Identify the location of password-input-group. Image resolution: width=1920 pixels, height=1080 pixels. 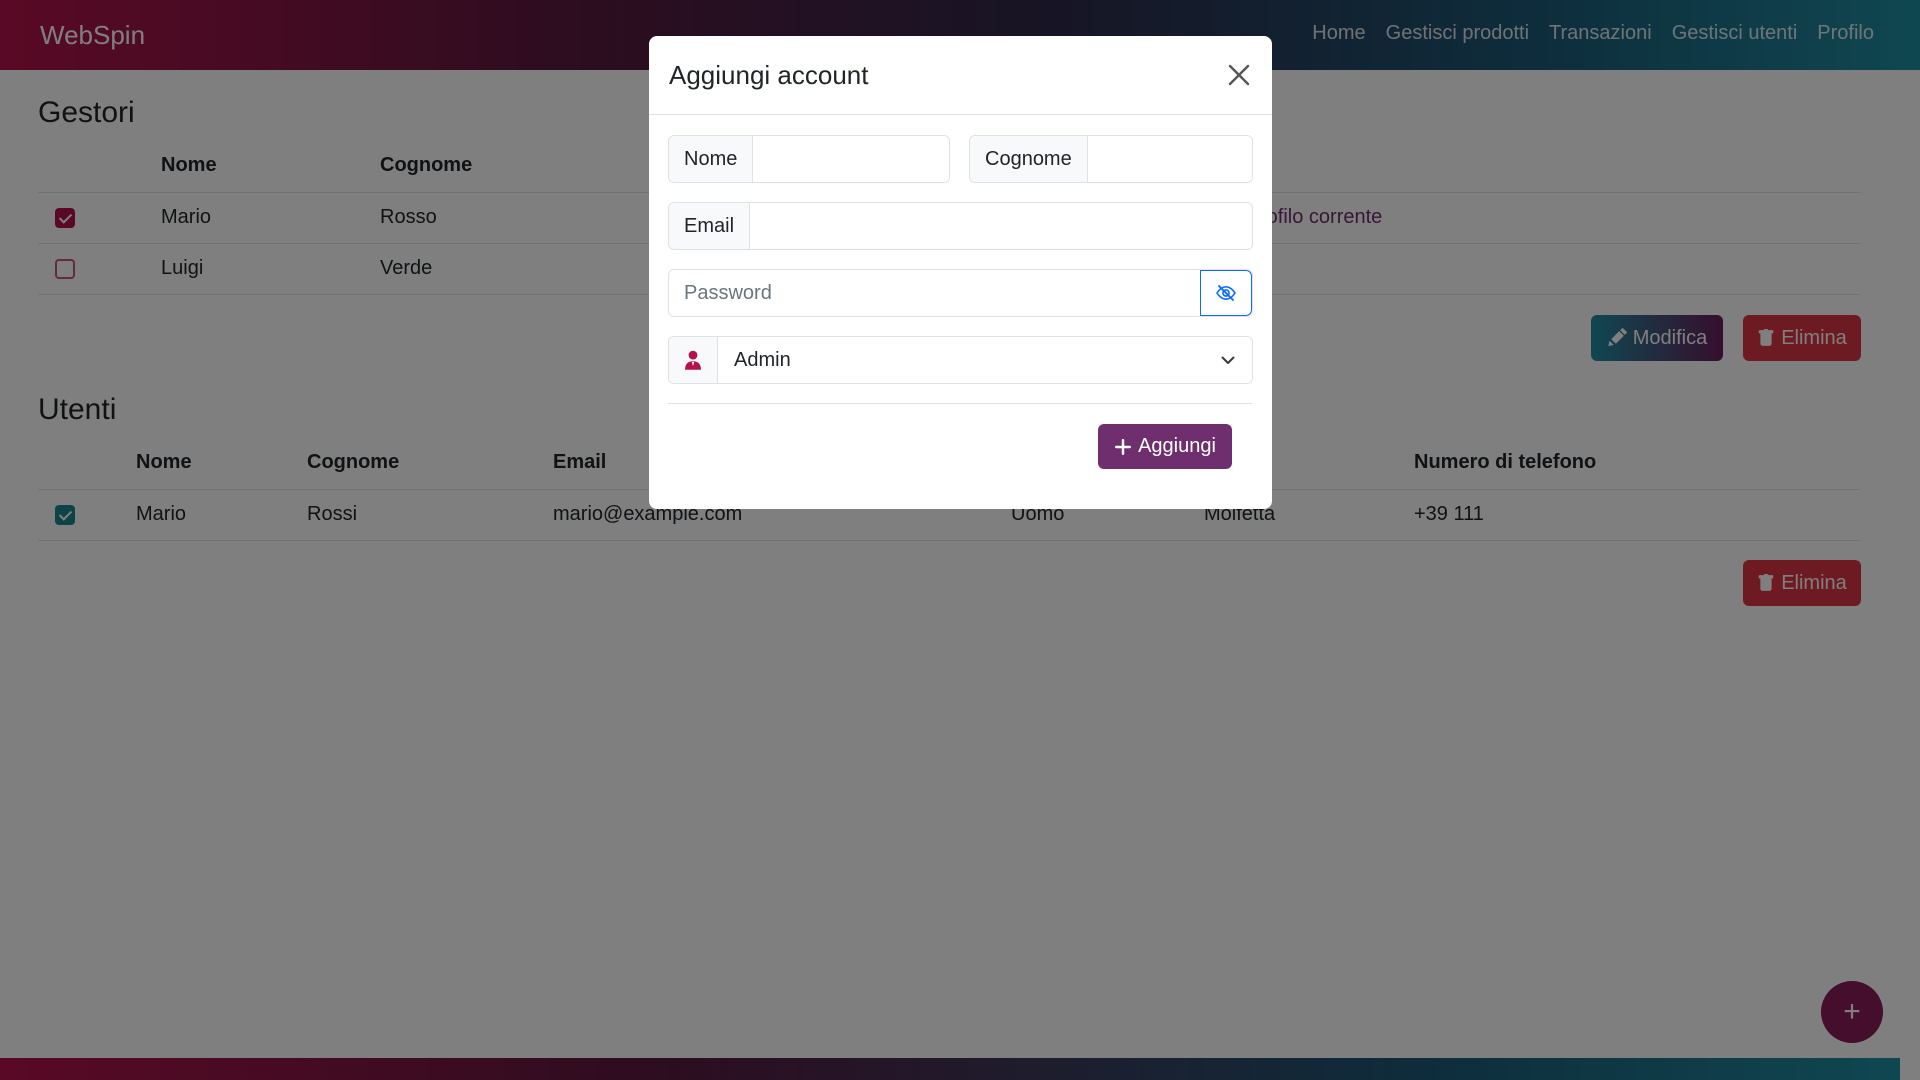
(960, 293).